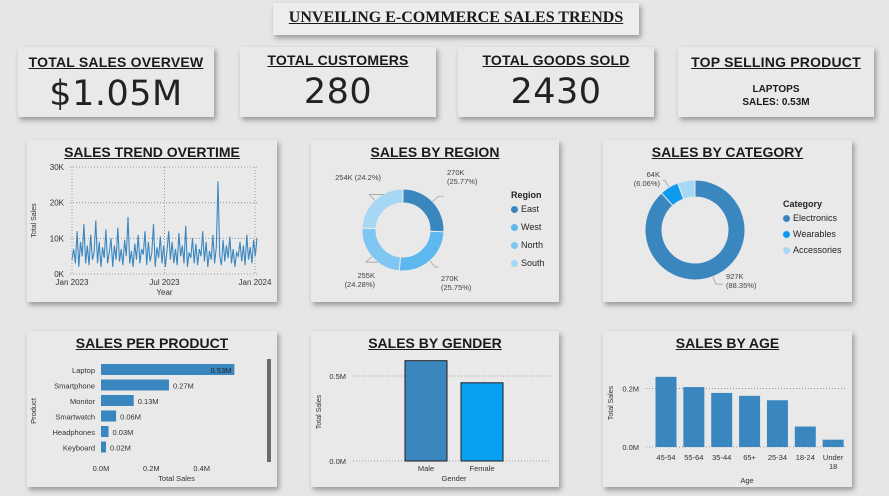 The width and height of the screenshot is (889, 496). What do you see at coordinates (366, 275) in the screenshot?
I see `region-data-label: 255K` at bounding box center [366, 275].